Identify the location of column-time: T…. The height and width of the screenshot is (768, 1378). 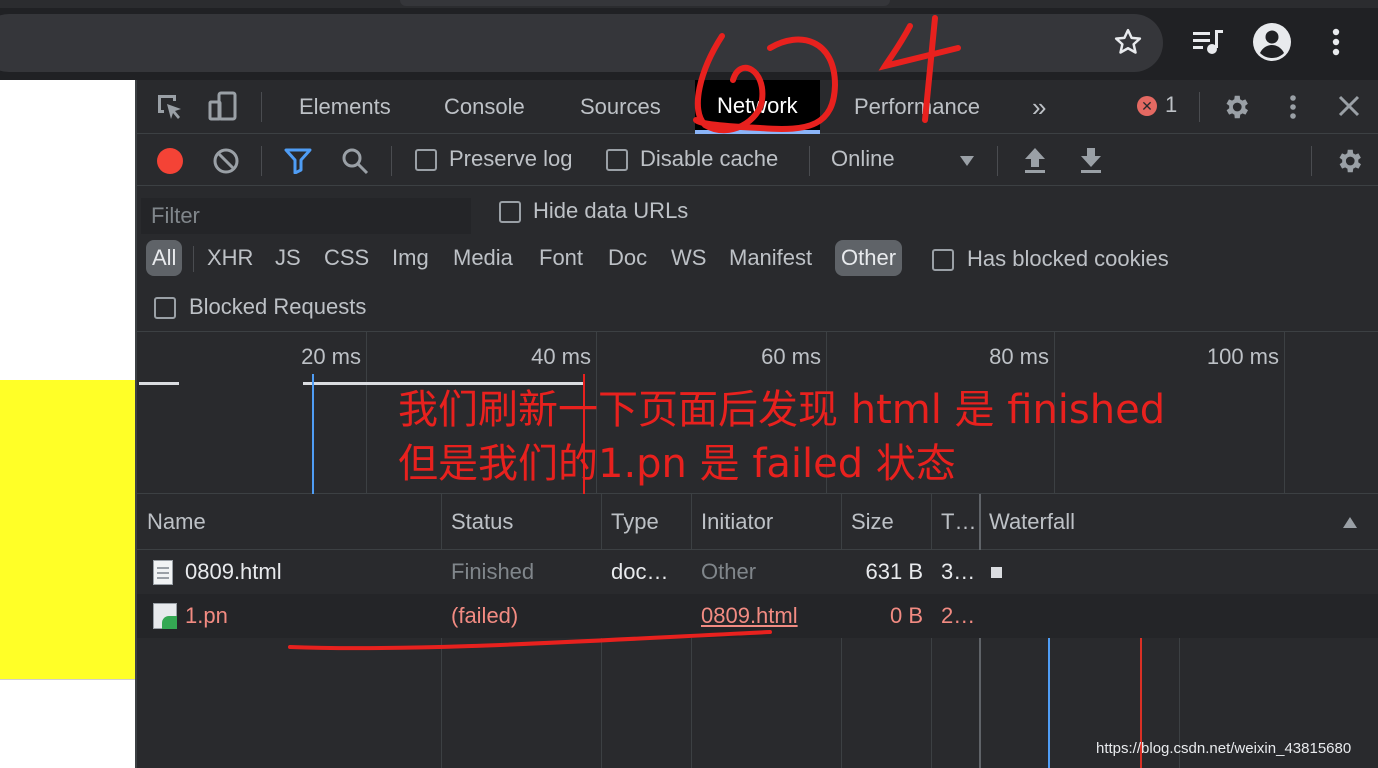
(958, 522).